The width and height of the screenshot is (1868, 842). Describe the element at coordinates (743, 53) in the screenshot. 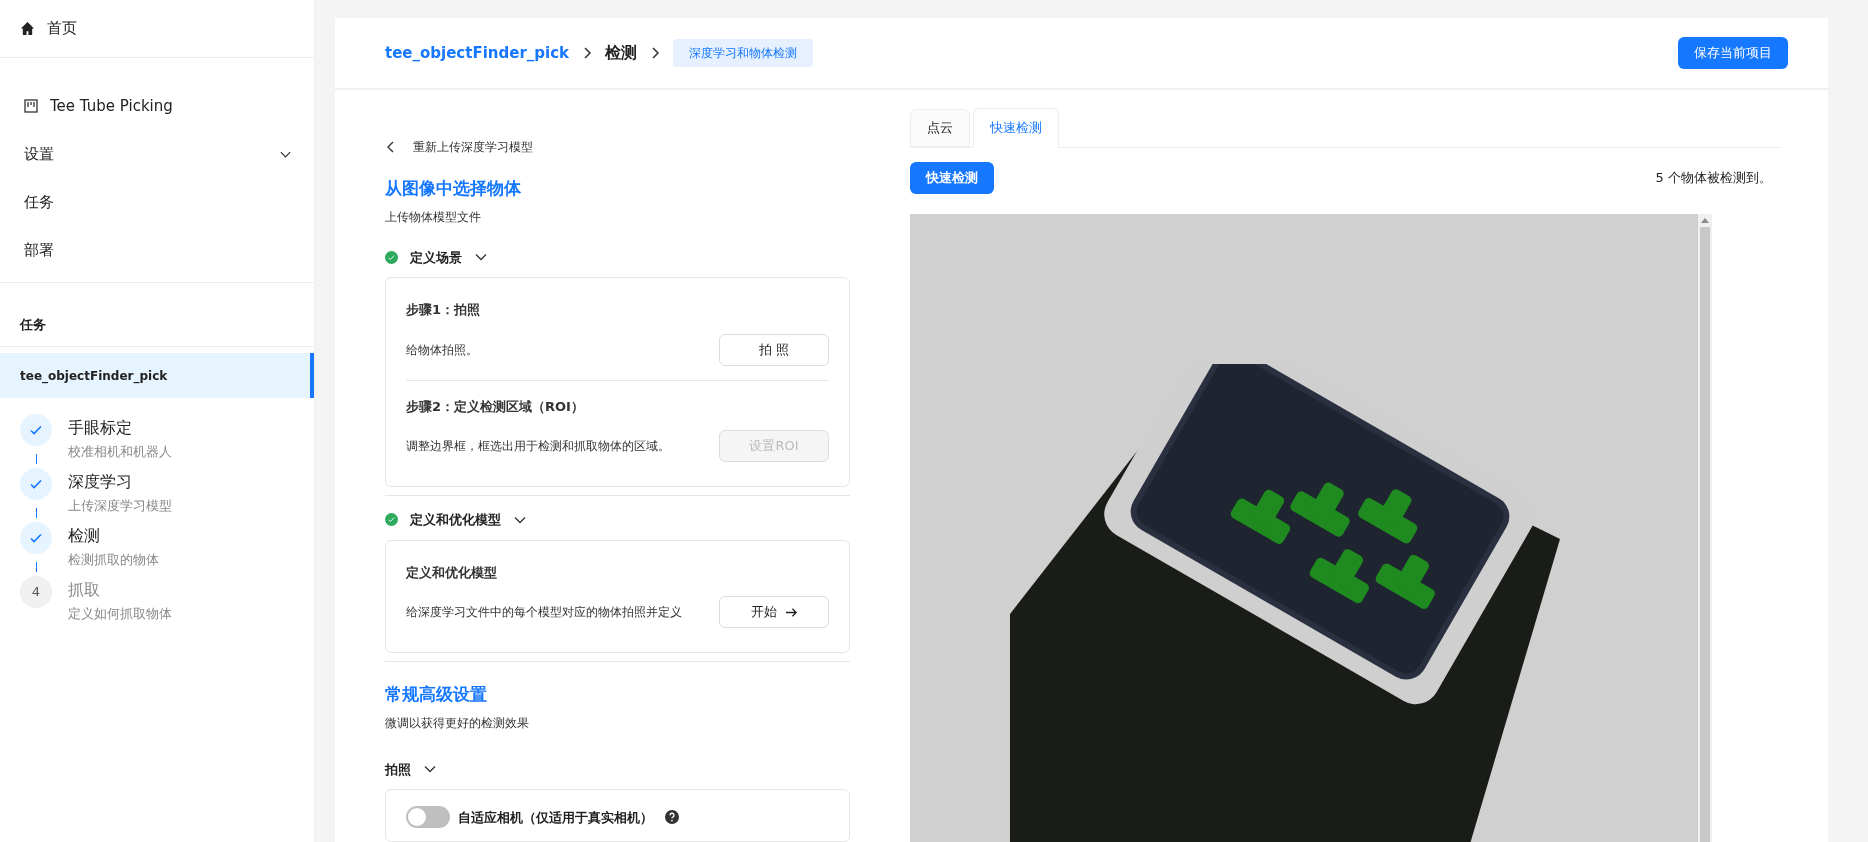

I see `breadcrumb-tag: 深度学习和物体检测` at that location.